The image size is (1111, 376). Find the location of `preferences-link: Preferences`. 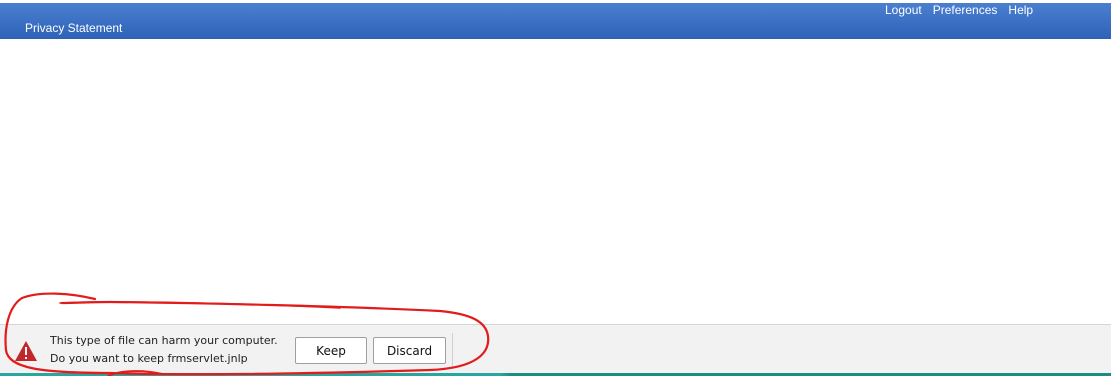

preferences-link: Preferences is located at coordinates (965, 10).